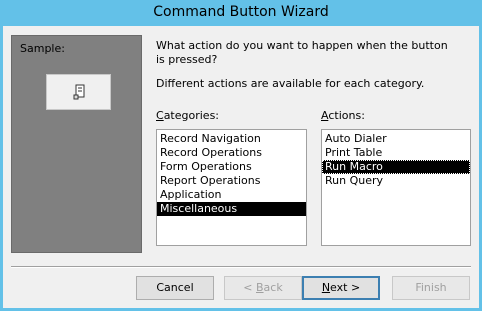  I want to click on title-bar: Command Button Wizard, so click(241, 13).